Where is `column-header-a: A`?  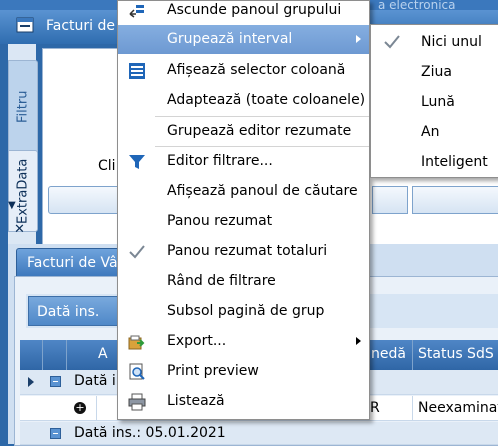
column-header-a: A is located at coordinates (103, 354).